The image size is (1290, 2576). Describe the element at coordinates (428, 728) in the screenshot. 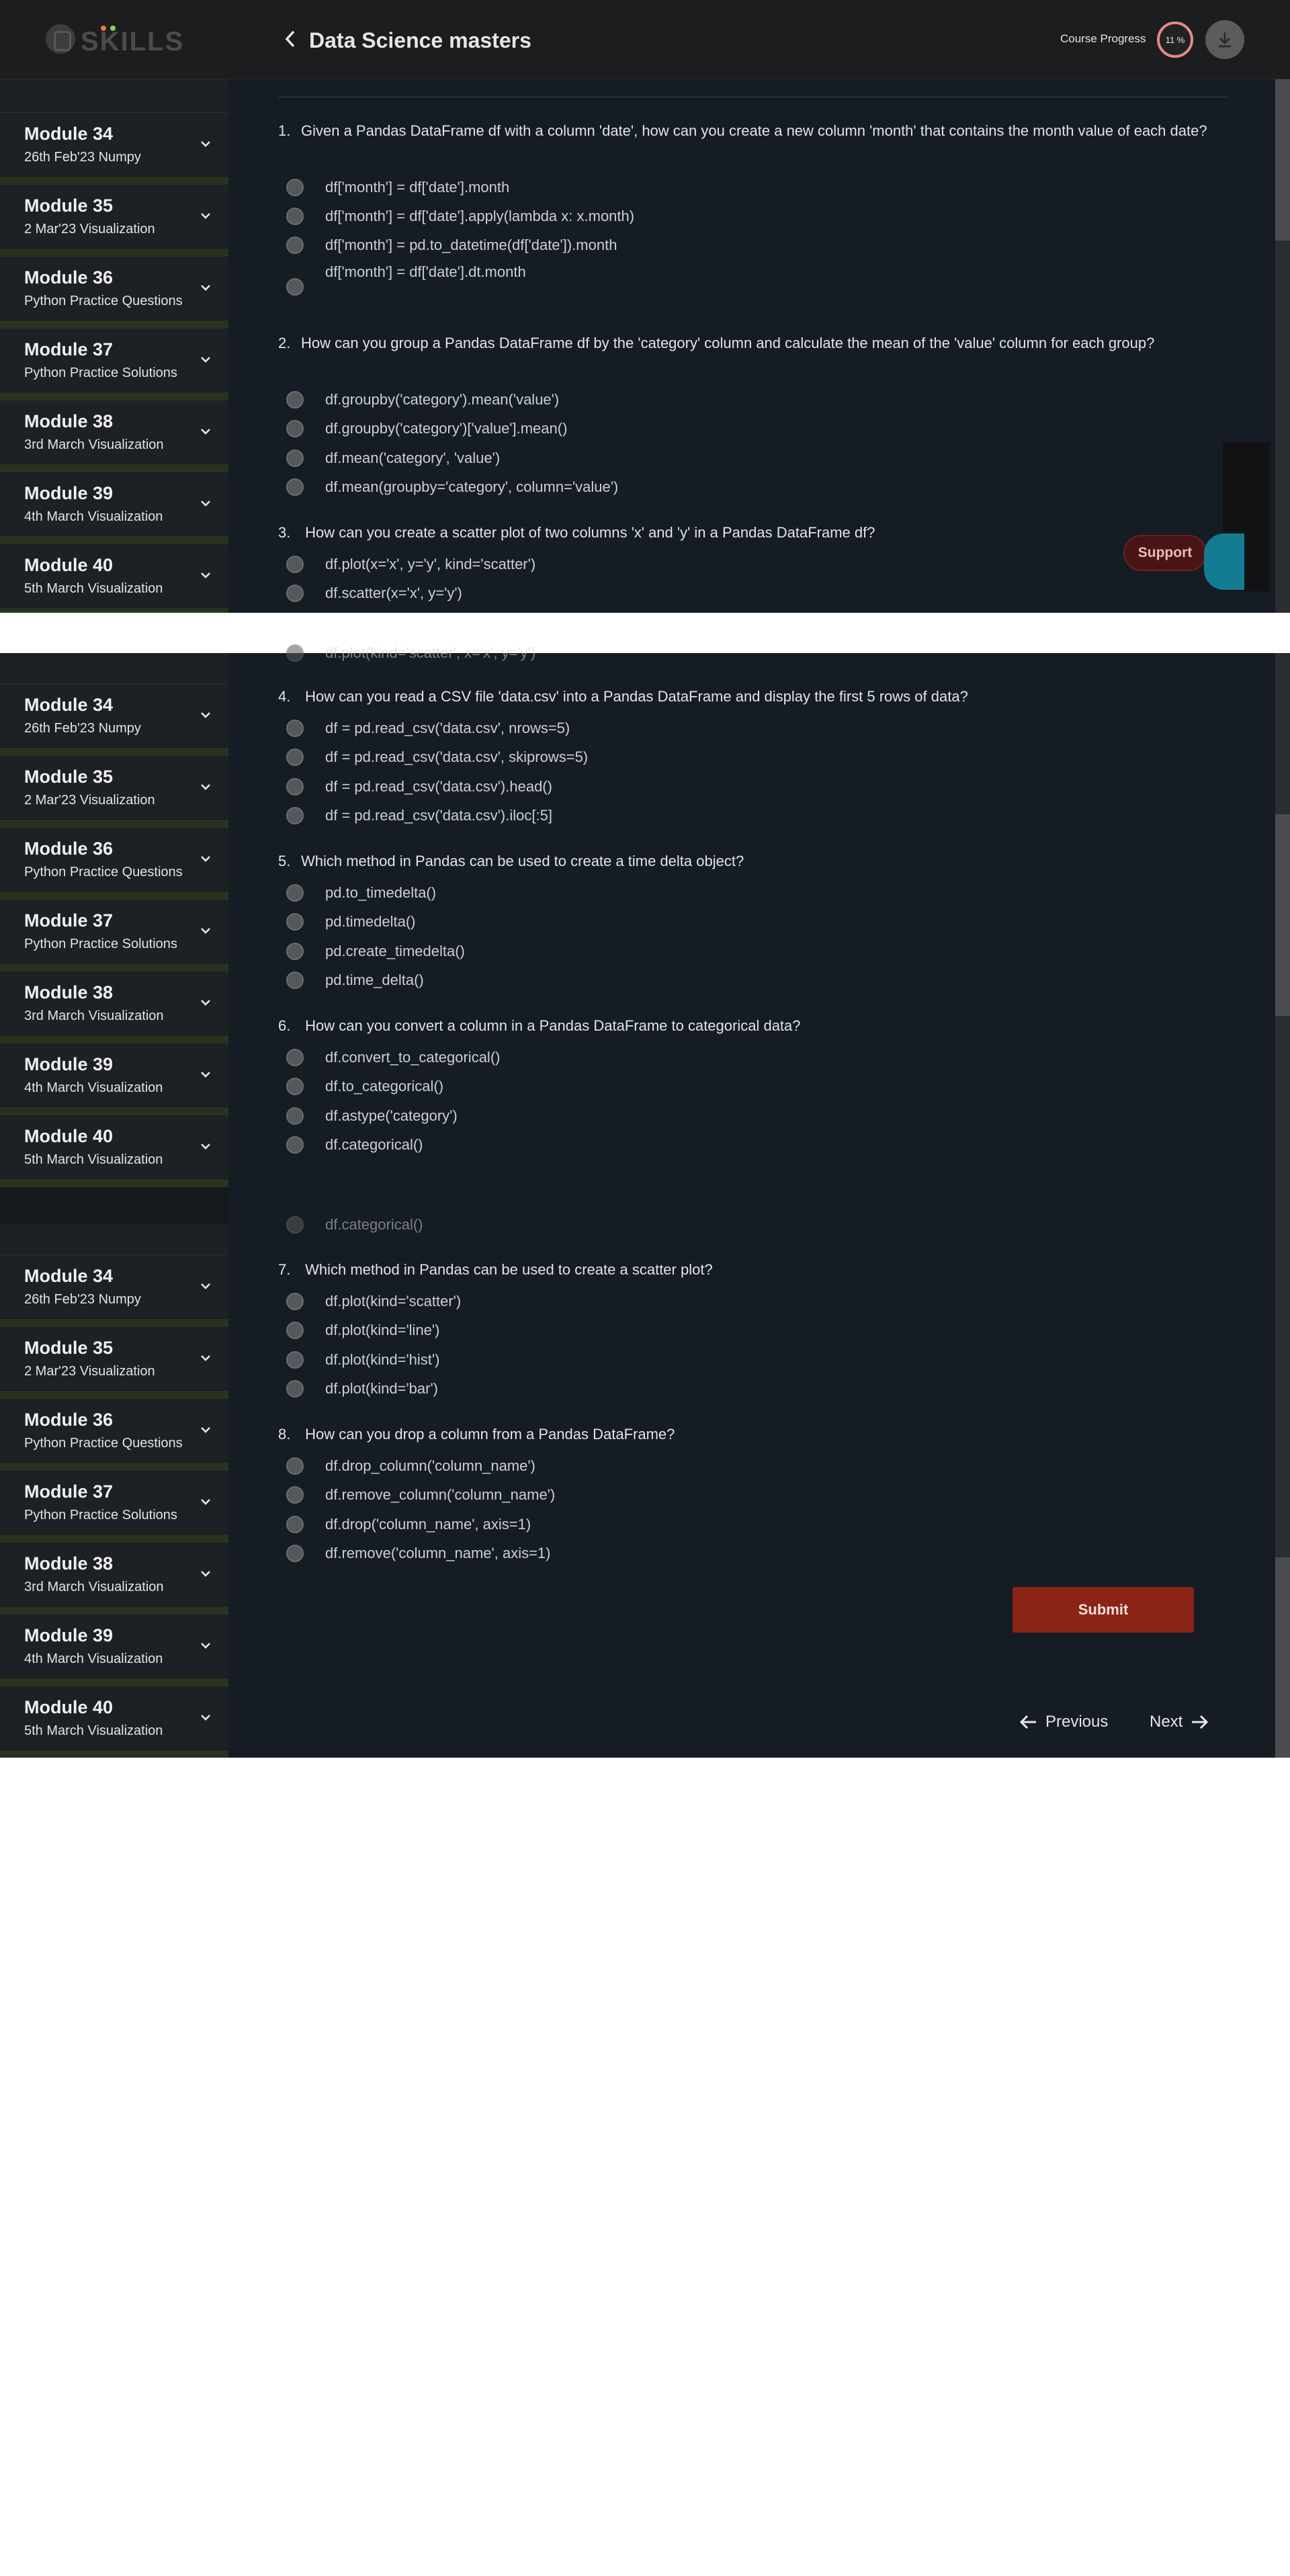

I see `q4-option-1: df = pd.read_csv('data.csv', nrows=5)` at that location.